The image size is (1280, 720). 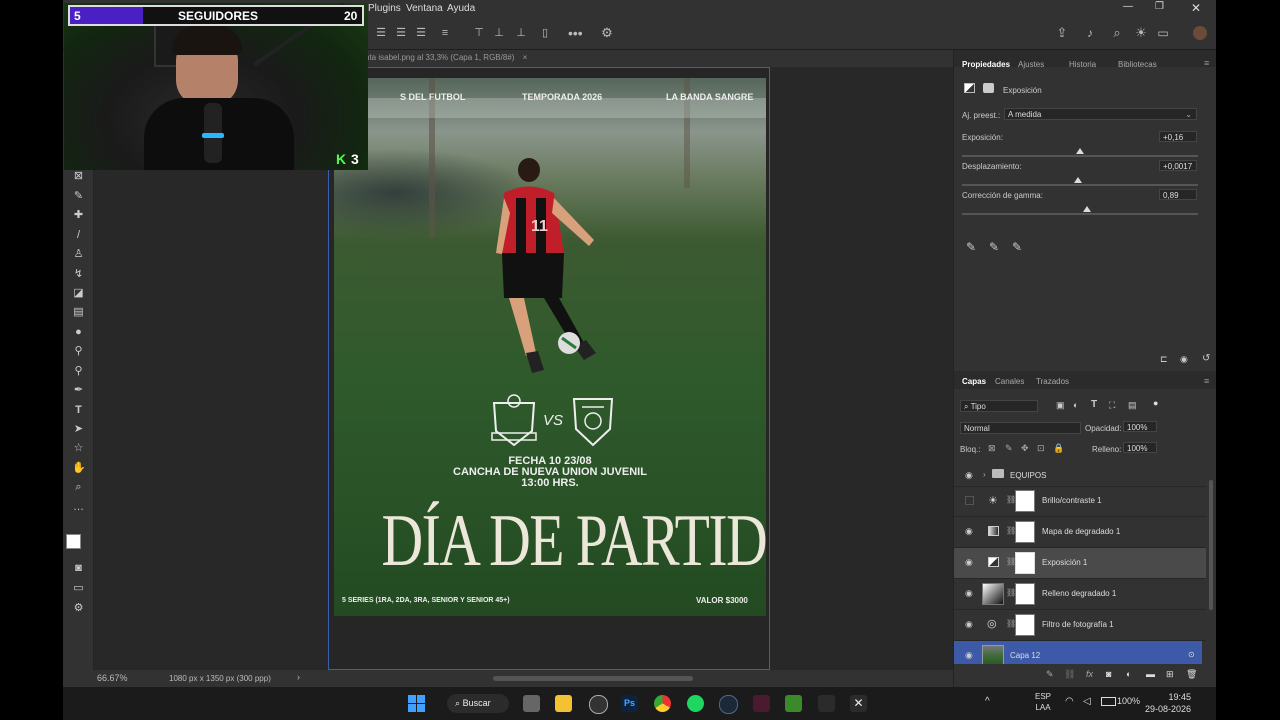 What do you see at coordinates (461, 8) in the screenshot?
I see `menu-ayuda: Ayuda` at bounding box center [461, 8].